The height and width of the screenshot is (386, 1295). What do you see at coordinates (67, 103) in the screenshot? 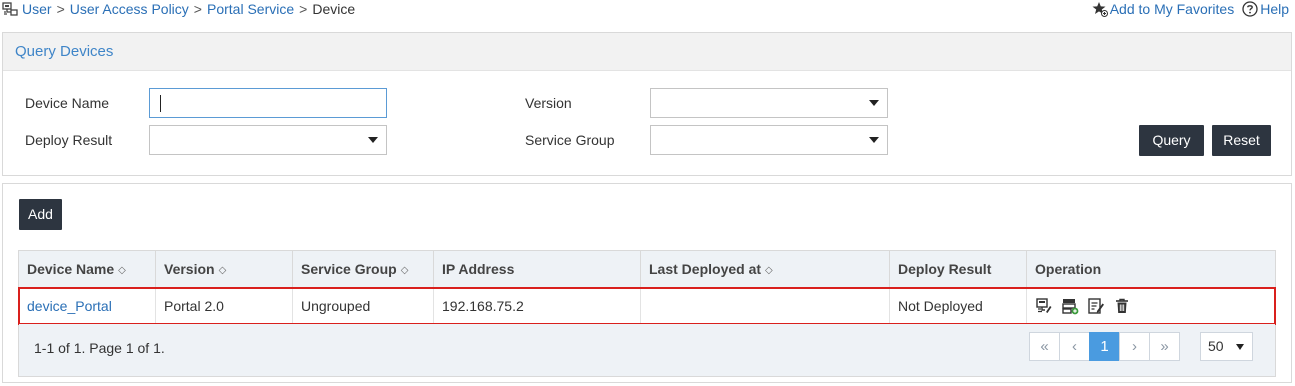
I see `device-name-label: Device Name` at bounding box center [67, 103].